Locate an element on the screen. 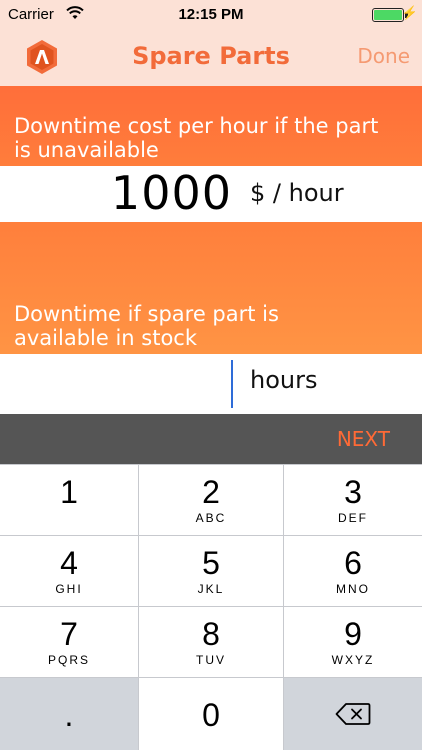  key-letters: JKL is located at coordinates (211, 589).